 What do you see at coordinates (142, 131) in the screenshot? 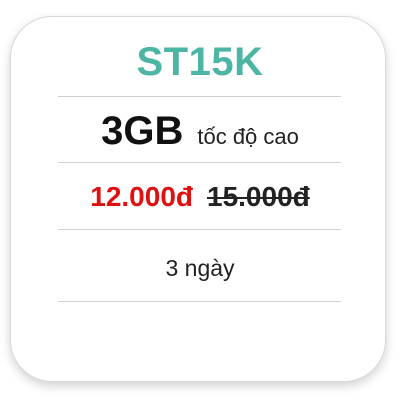
I see `data-amount: 3GB` at bounding box center [142, 131].